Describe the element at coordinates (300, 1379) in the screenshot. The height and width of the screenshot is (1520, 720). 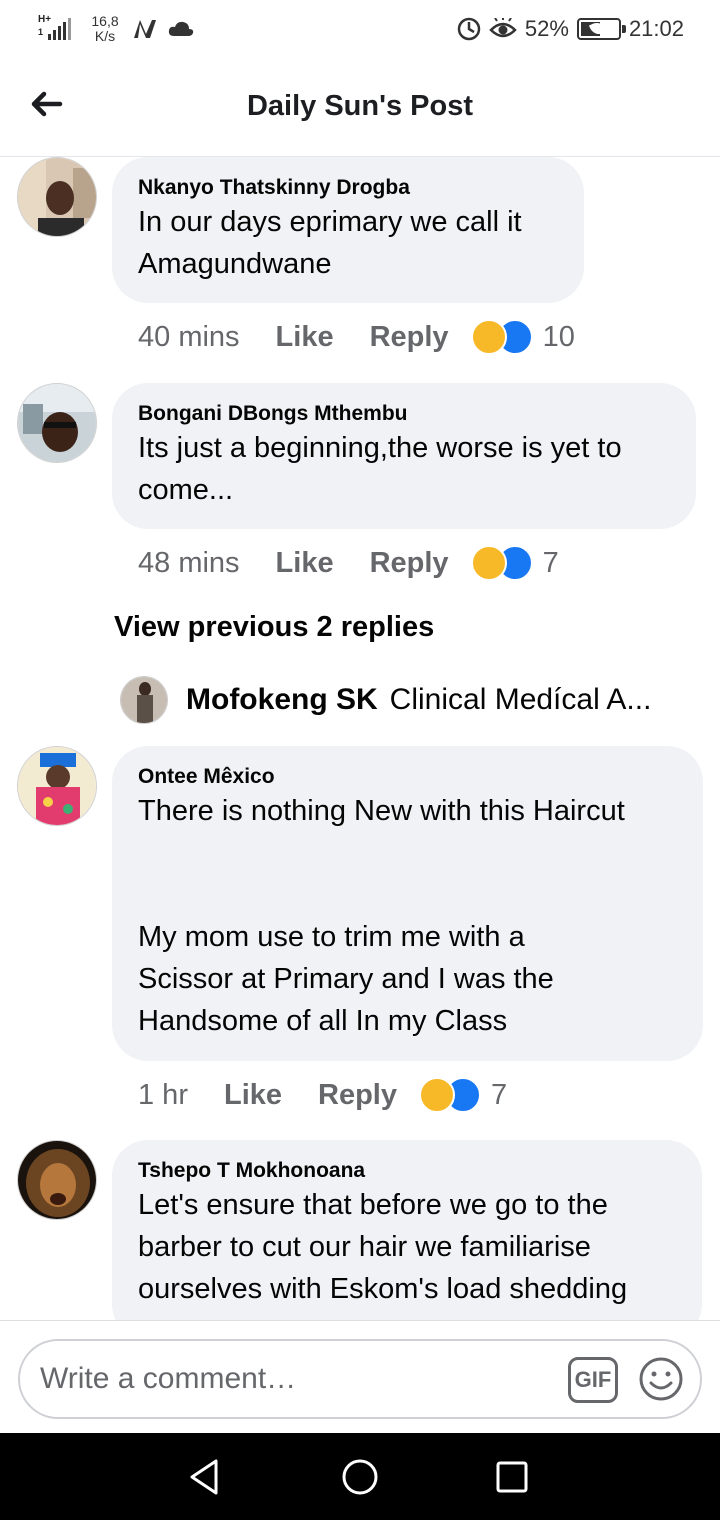
I see `comment-input` at that location.